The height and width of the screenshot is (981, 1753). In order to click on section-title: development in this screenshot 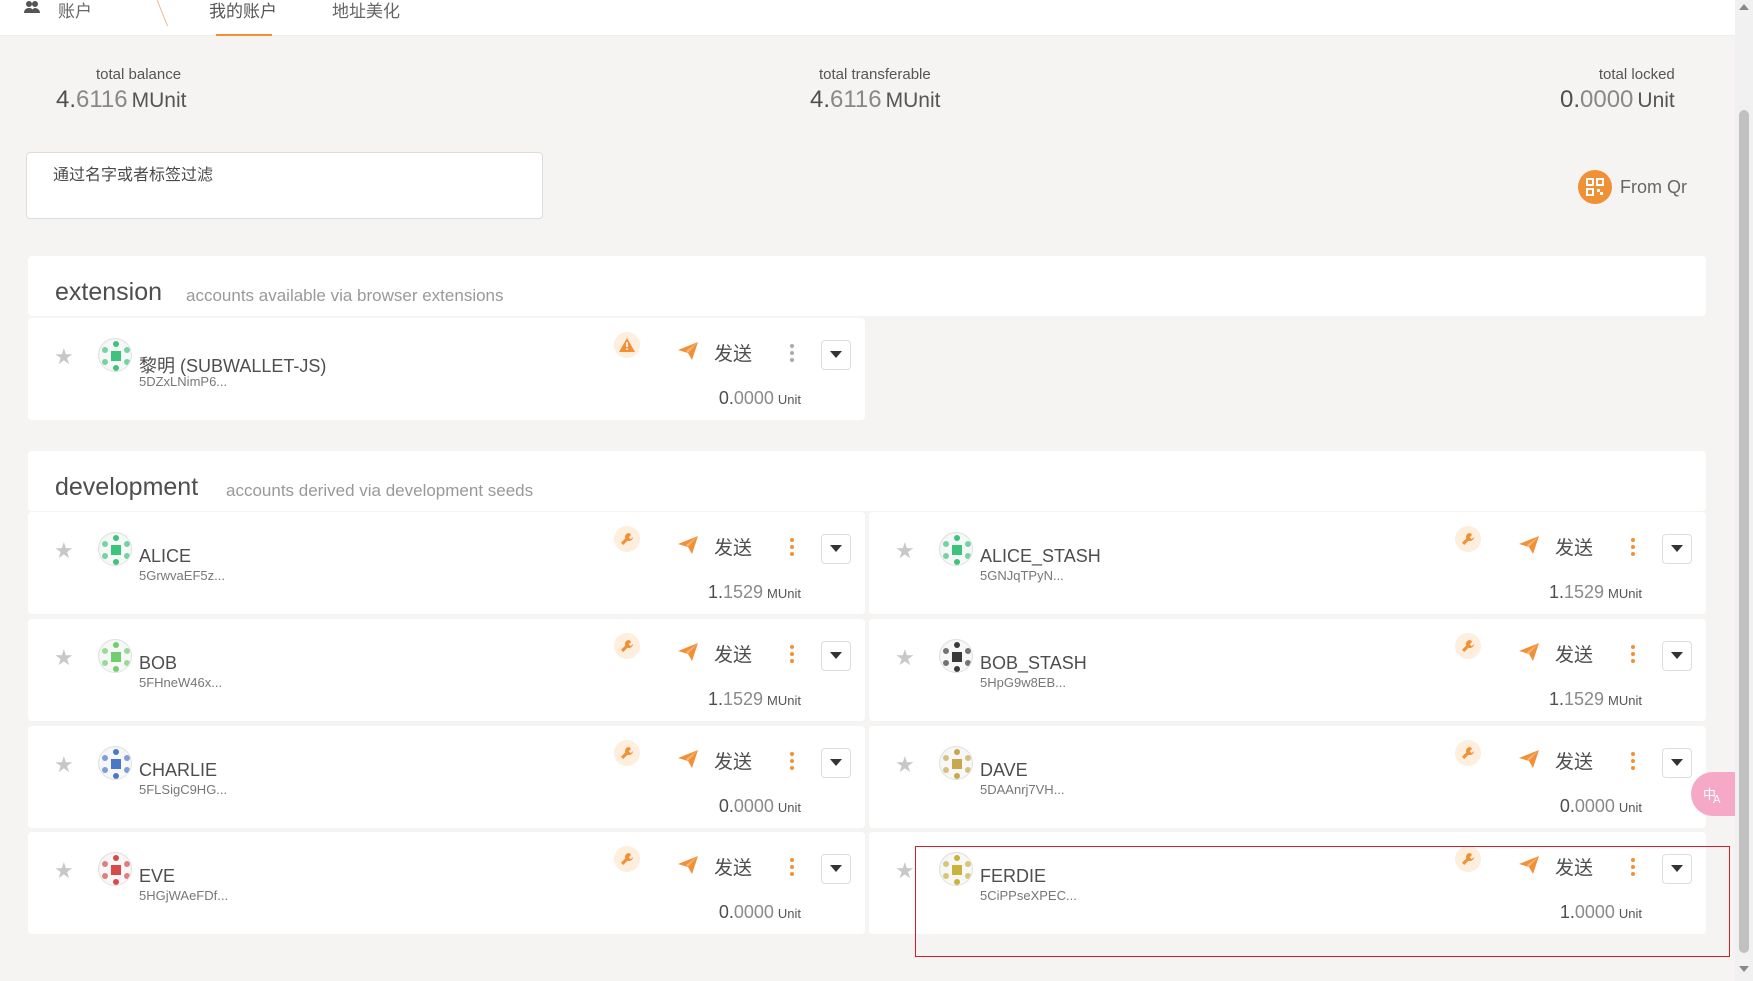, I will do `click(127, 487)`.